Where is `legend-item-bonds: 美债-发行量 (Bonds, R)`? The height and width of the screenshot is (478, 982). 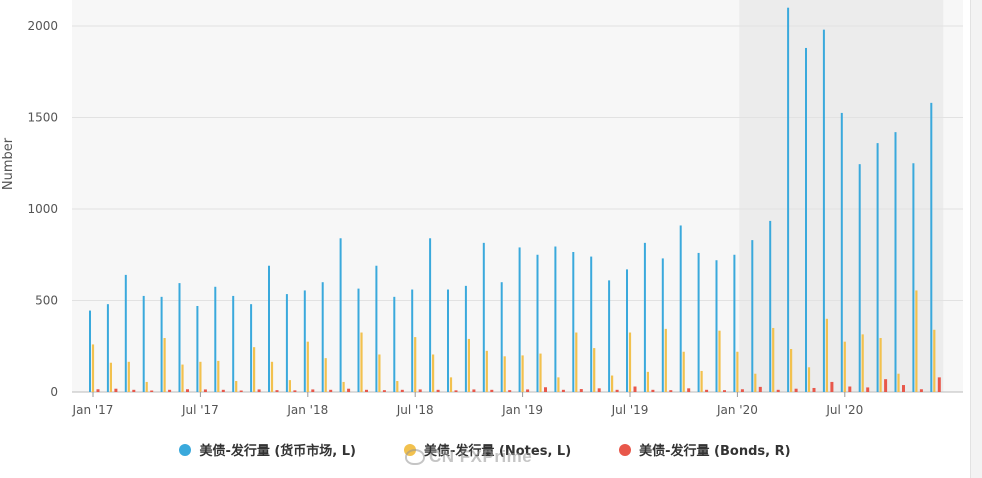 legend-item-bonds: 美债-发行量 (Bonds, R) is located at coordinates (705, 449).